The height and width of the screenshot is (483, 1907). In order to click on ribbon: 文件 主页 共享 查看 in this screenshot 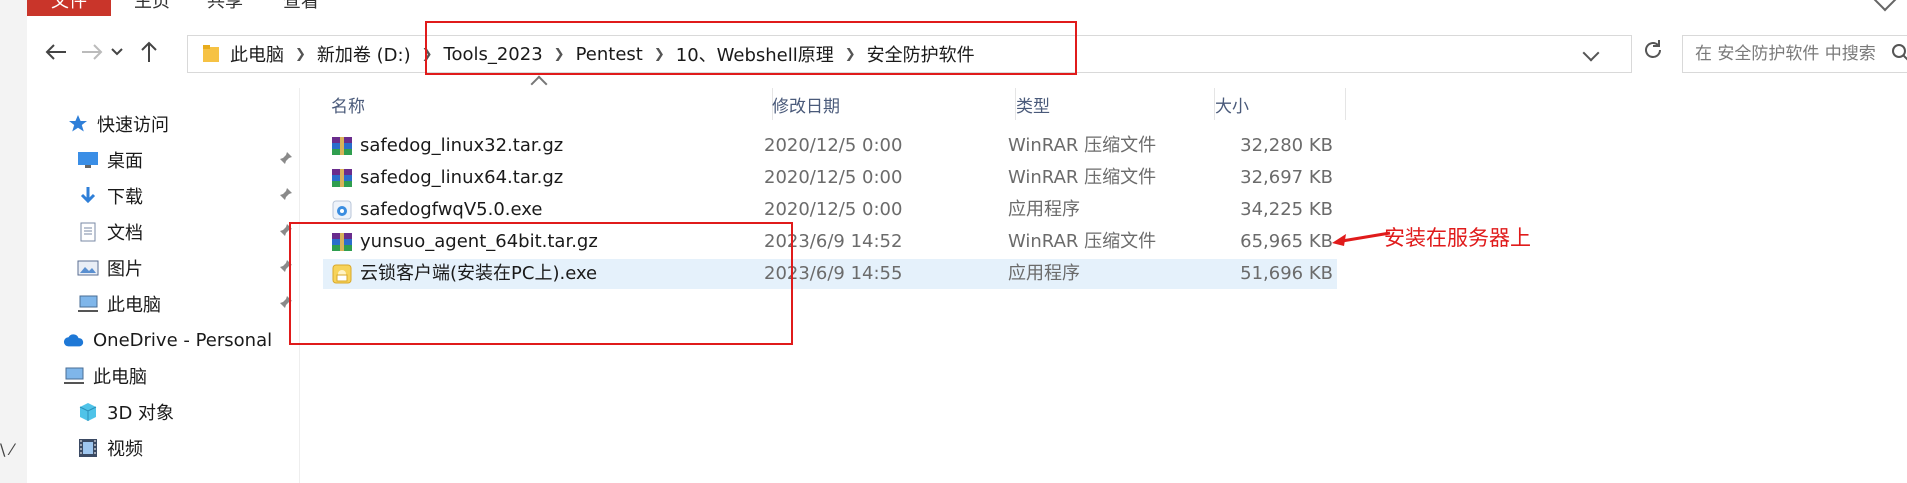, I will do `click(967, 8)`.